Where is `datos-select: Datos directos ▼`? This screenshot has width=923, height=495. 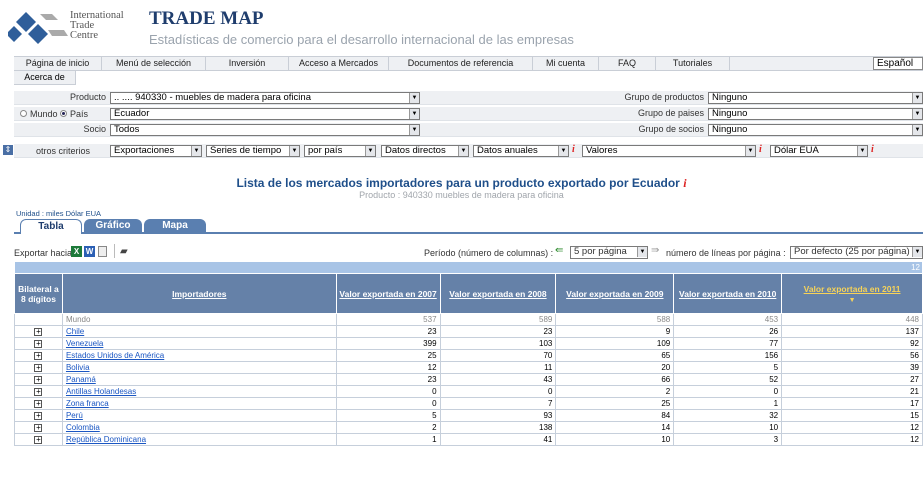 datos-select: Datos directos ▼ is located at coordinates (425, 151).